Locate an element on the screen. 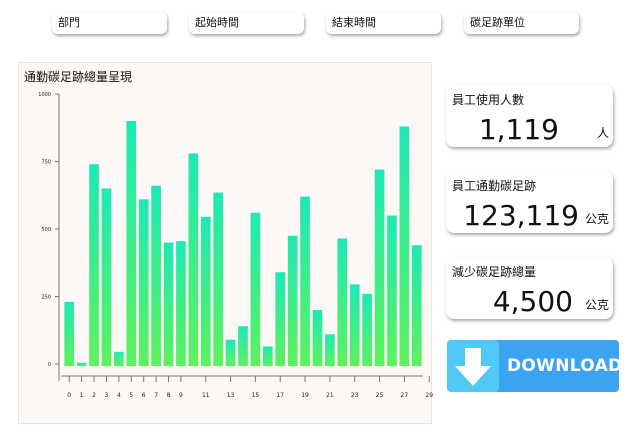 This screenshot has height=442, width=640. filter-unit-label: 碳足跡單位 is located at coordinates (497, 22).